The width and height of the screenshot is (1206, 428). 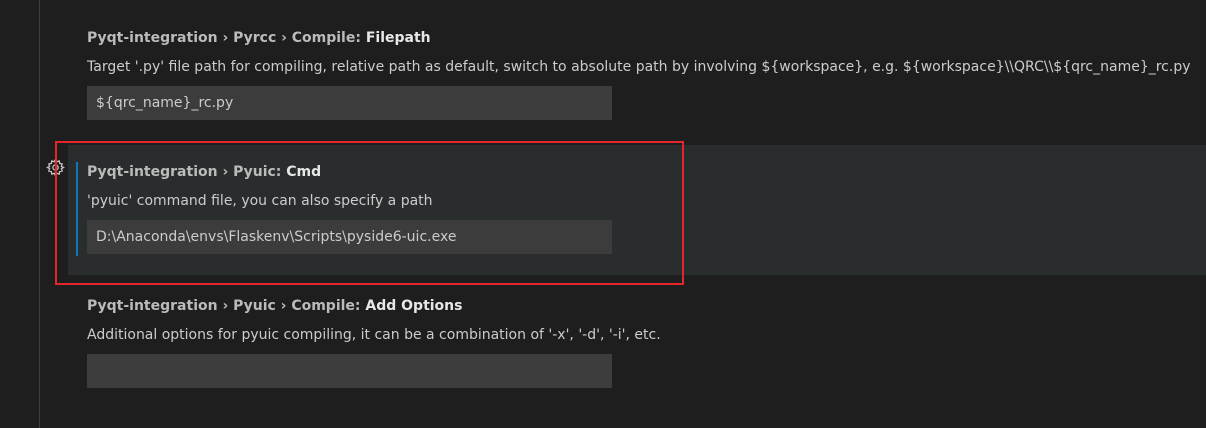 What do you see at coordinates (77, 209) in the screenshot?
I see `focus-indicator` at bounding box center [77, 209].